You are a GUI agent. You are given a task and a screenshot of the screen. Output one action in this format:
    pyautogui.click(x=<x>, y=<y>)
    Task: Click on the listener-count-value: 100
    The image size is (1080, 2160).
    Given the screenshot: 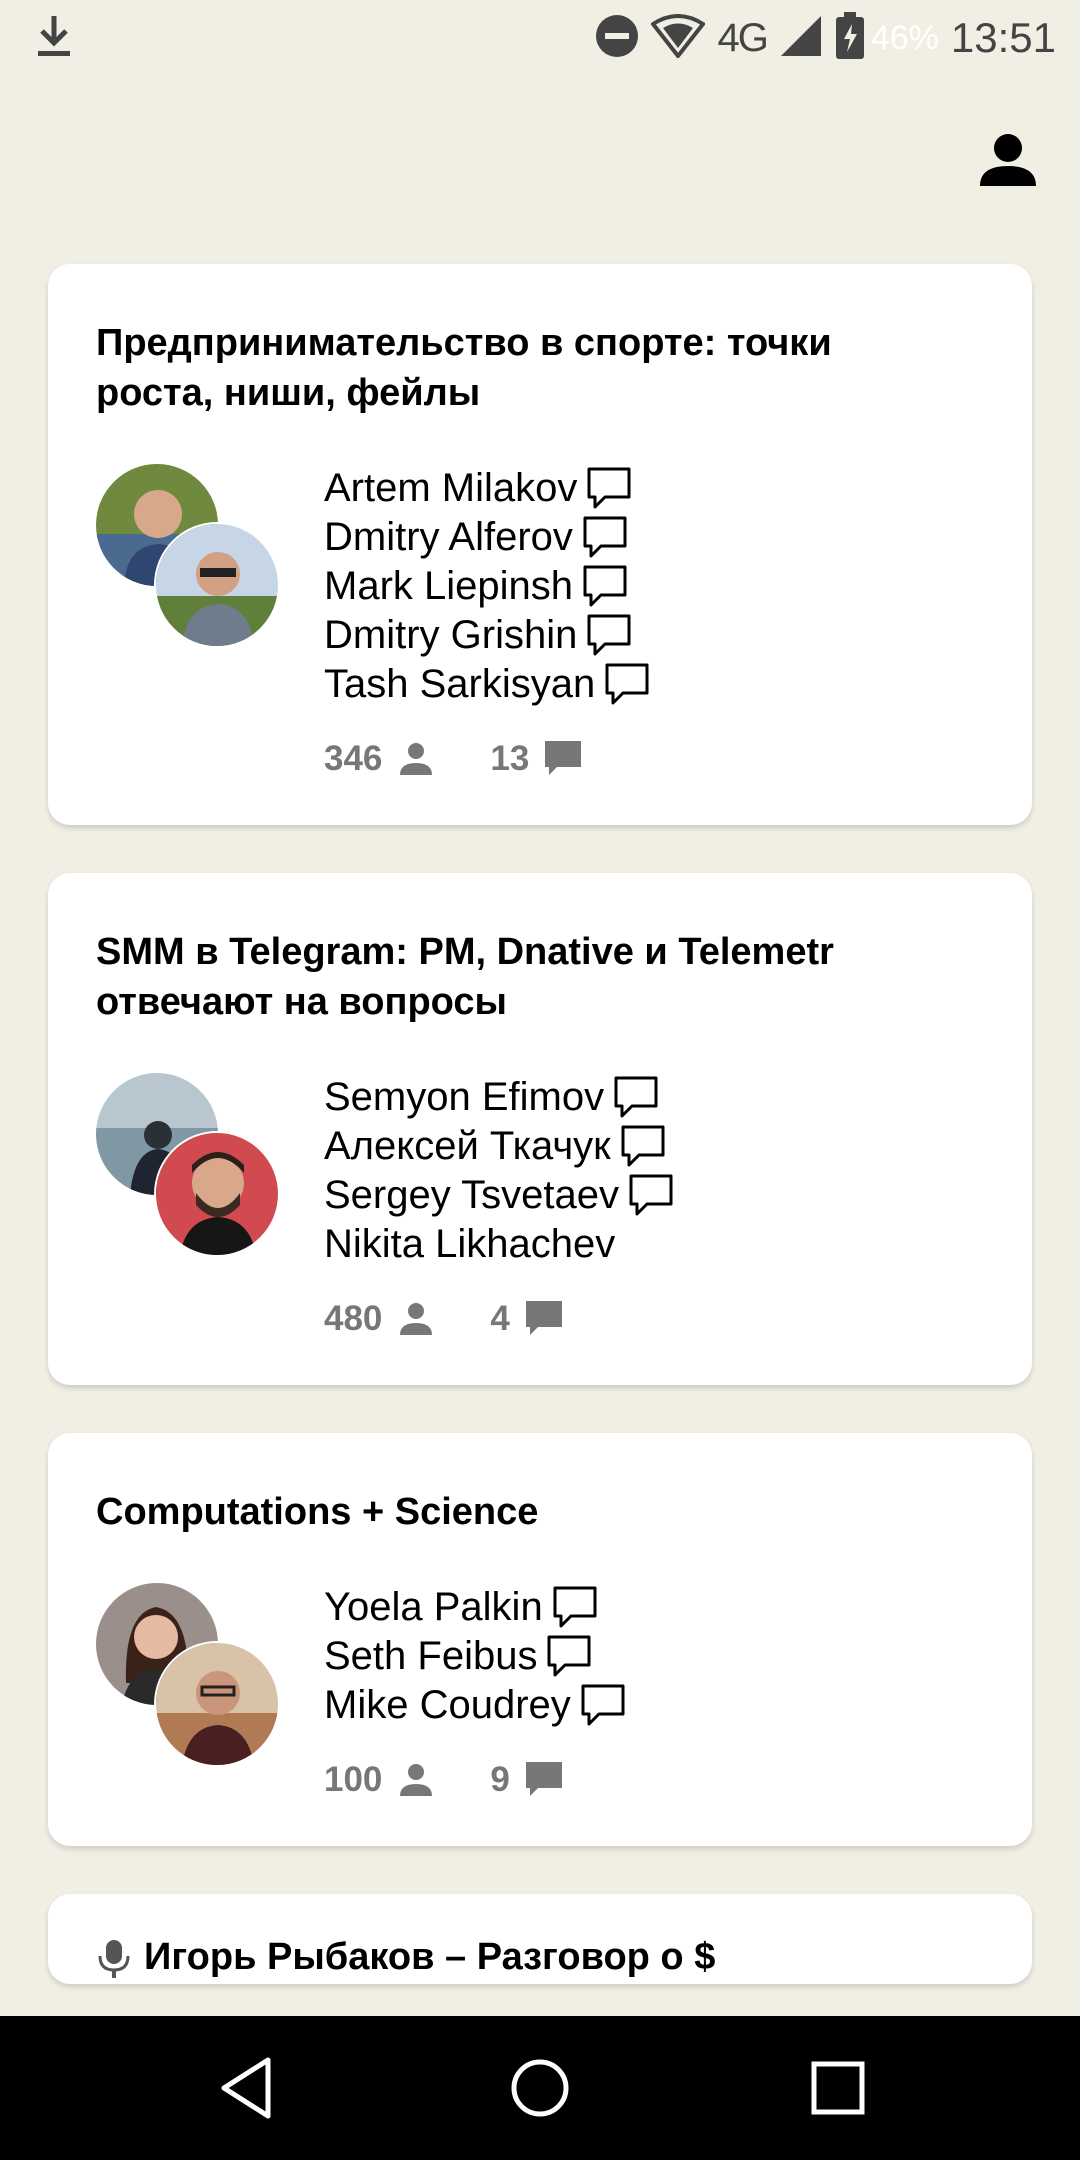 What is the action you would take?
    pyautogui.click(x=353, y=1779)
    